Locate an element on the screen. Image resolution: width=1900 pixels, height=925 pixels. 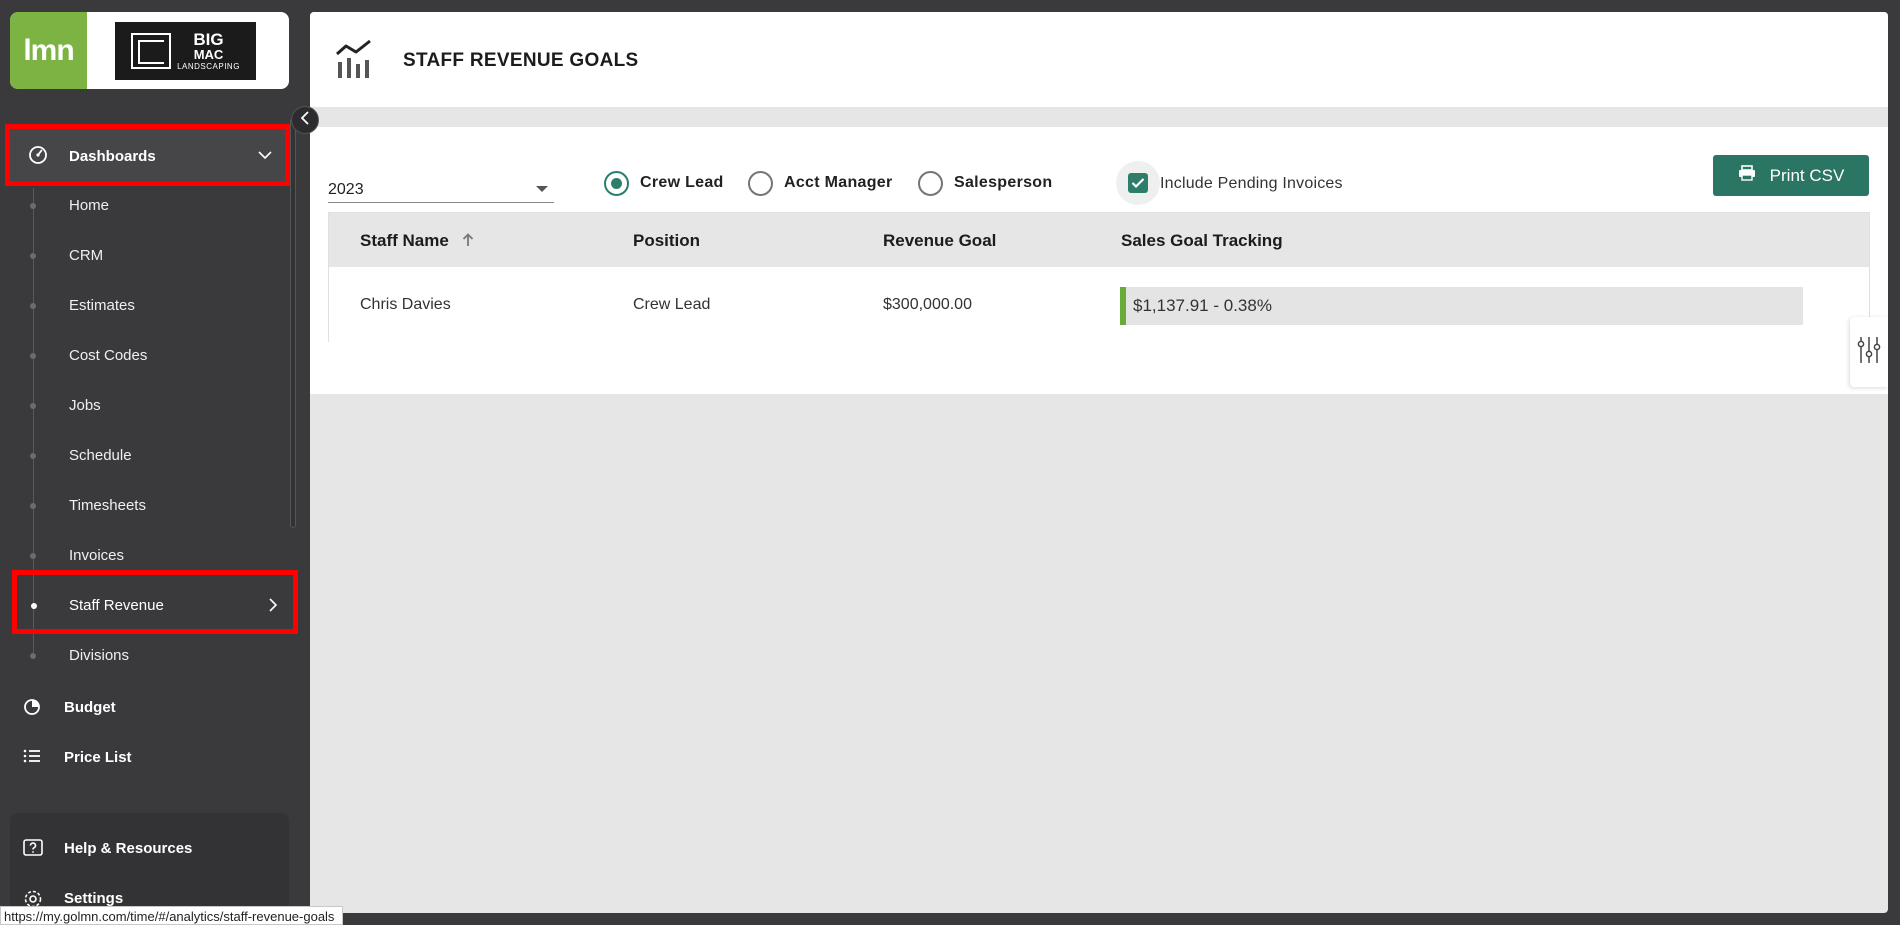
logo-area: lmn BIG MAC LANDSCAPING is located at coordinates (149, 50).